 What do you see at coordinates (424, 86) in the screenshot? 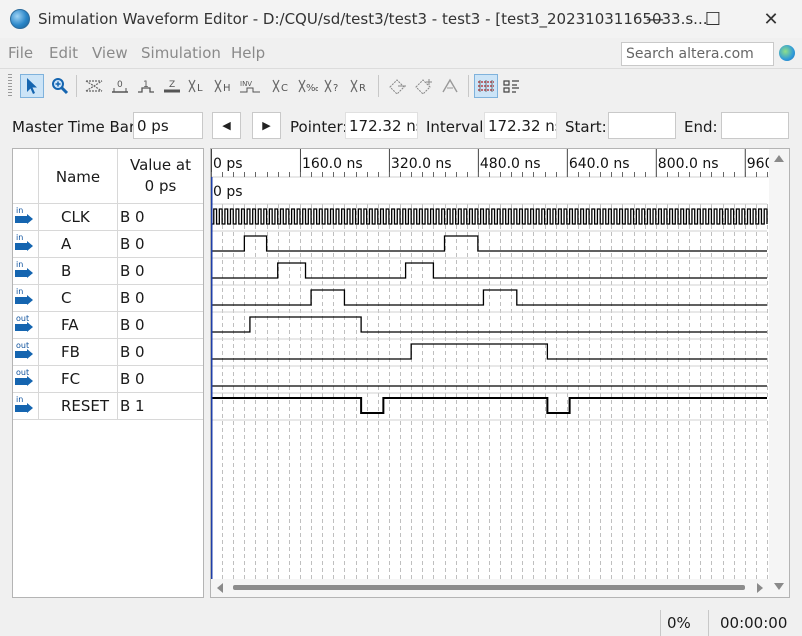
I see `sort-icon` at bounding box center [424, 86].